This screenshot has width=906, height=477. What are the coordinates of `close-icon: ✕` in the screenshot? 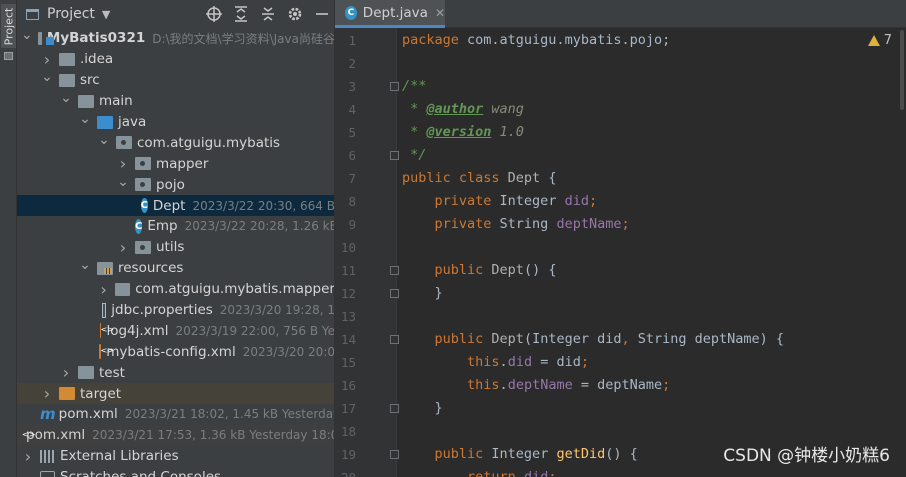 It's located at (440, 13).